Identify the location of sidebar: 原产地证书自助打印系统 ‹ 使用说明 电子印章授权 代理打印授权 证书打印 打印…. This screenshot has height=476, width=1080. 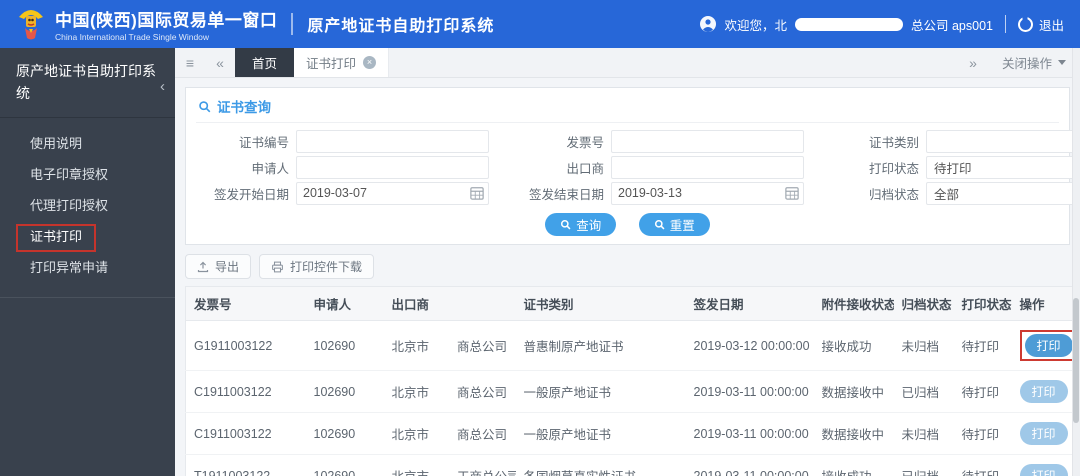
(87, 262).